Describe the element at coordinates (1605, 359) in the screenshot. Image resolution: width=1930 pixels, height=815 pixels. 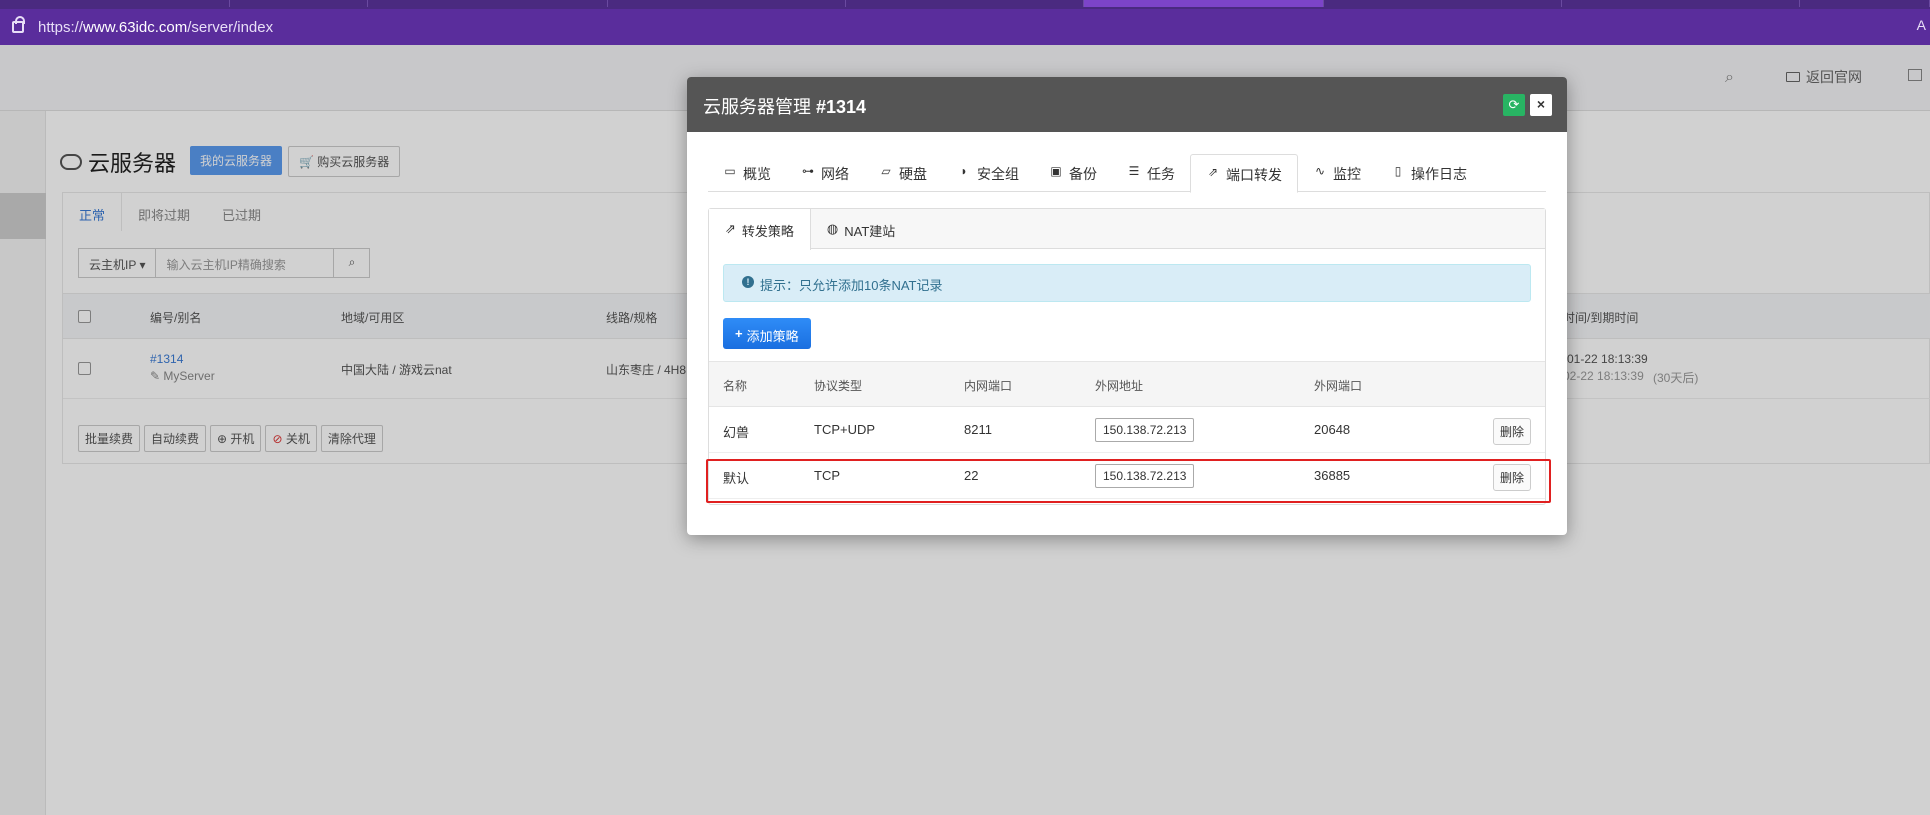
I see `server-created-time: -01-22 18:13:39` at that location.